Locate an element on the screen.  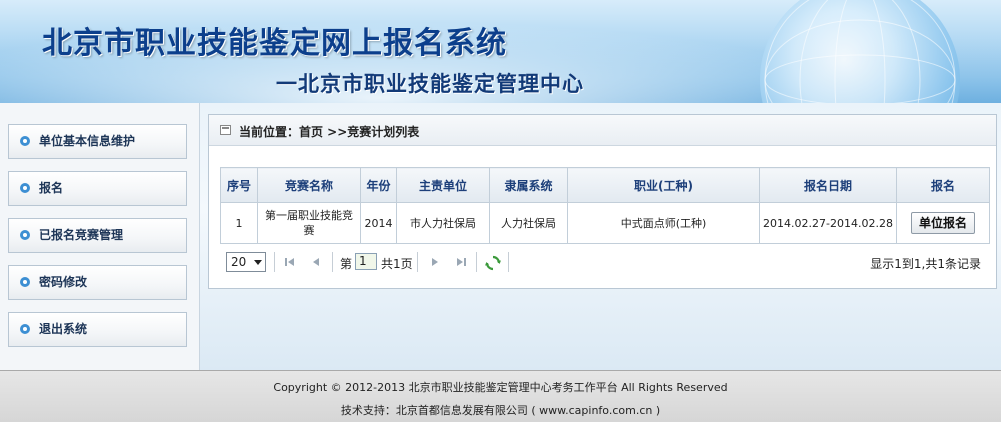
record-count-text: 显示1到1,共1条记录 is located at coordinates (925, 264).